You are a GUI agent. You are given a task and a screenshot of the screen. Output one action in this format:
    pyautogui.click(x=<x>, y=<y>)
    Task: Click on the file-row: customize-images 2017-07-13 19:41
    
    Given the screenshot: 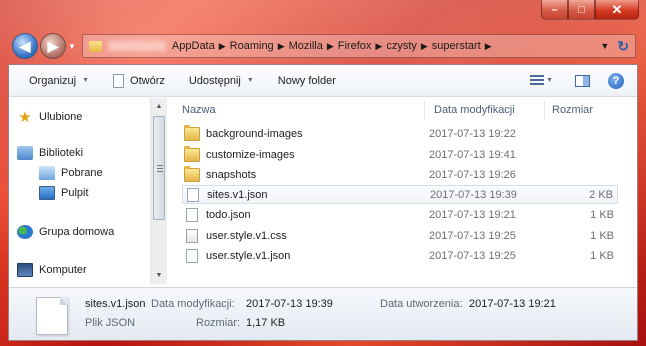 What is the action you would take?
    pyautogui.click(x=400, y=154)
    